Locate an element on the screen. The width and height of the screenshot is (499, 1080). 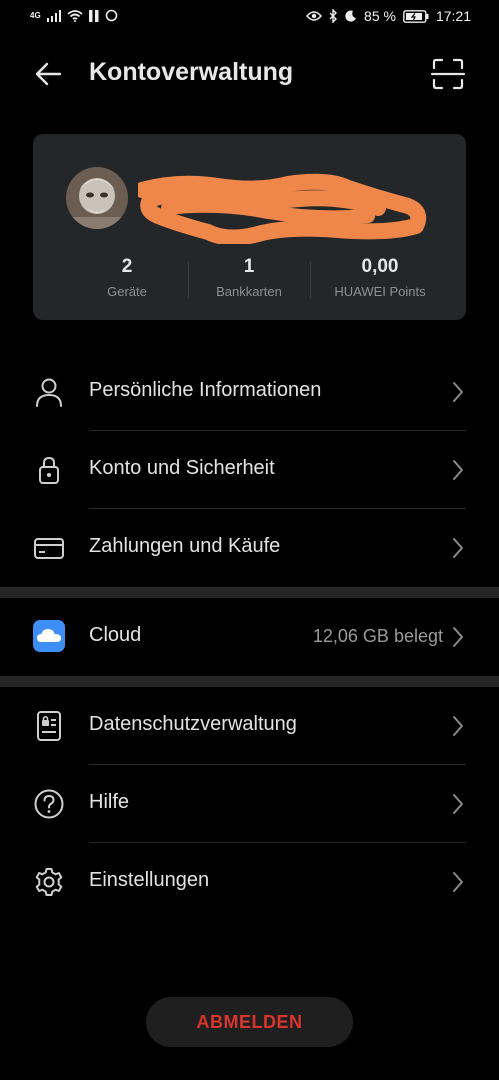
privacy-icon is located at coordinates (49, 726).